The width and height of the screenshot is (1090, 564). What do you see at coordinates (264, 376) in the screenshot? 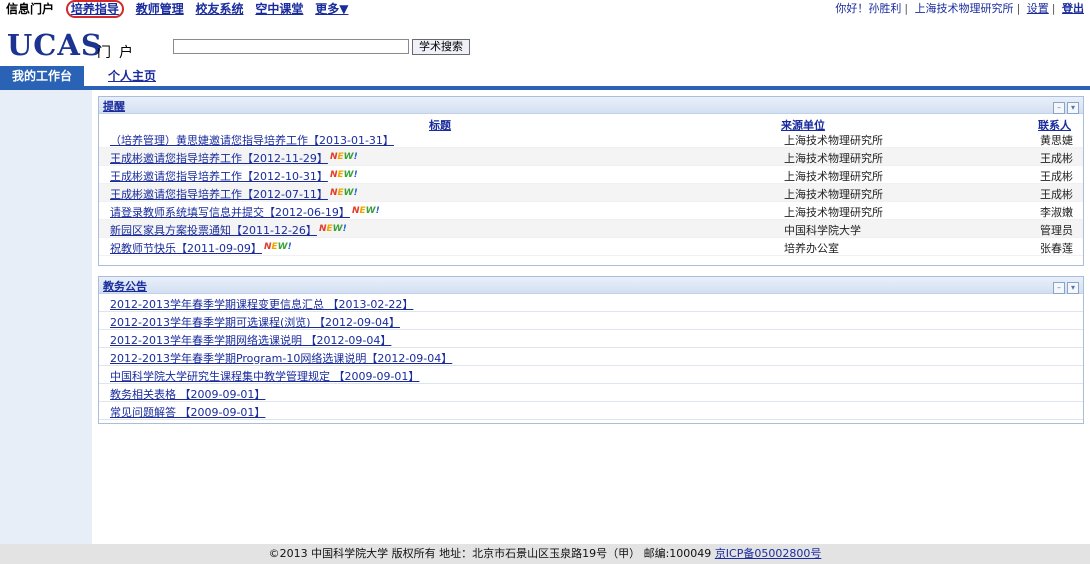
I see `notice-link: 中国科学院大学研究生课程集中教学管理规定 【2009-09-01】` at bounding box center [264, 376].